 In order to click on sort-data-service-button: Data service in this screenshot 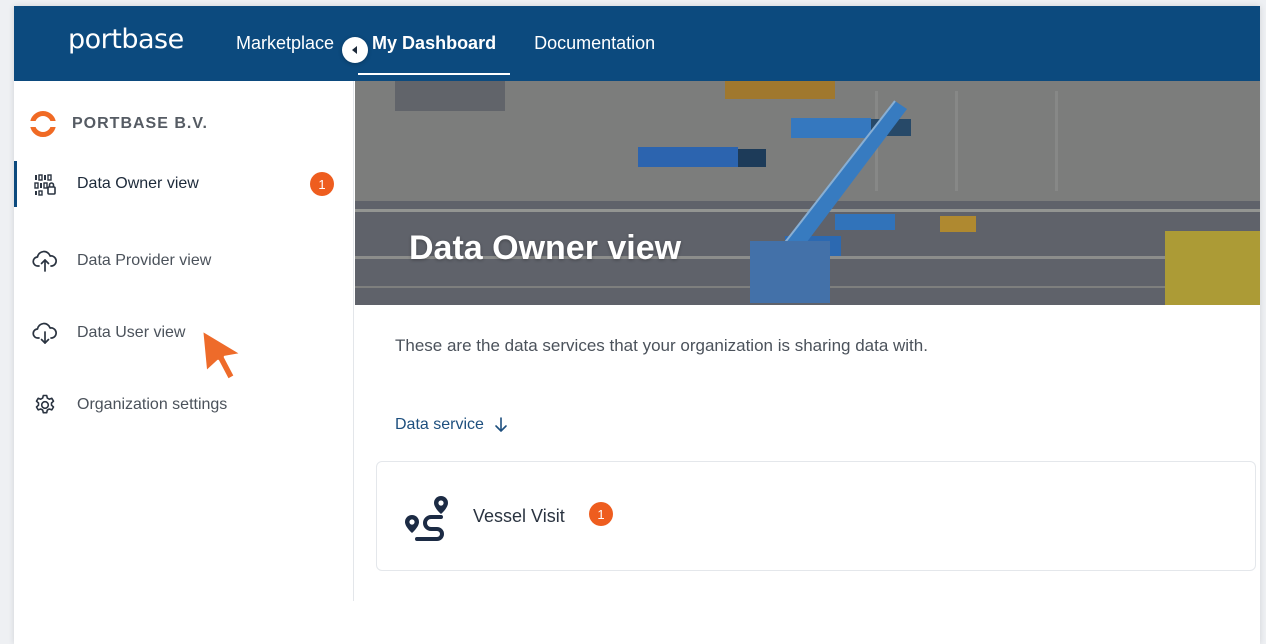, I will do `click(451, 425)`.